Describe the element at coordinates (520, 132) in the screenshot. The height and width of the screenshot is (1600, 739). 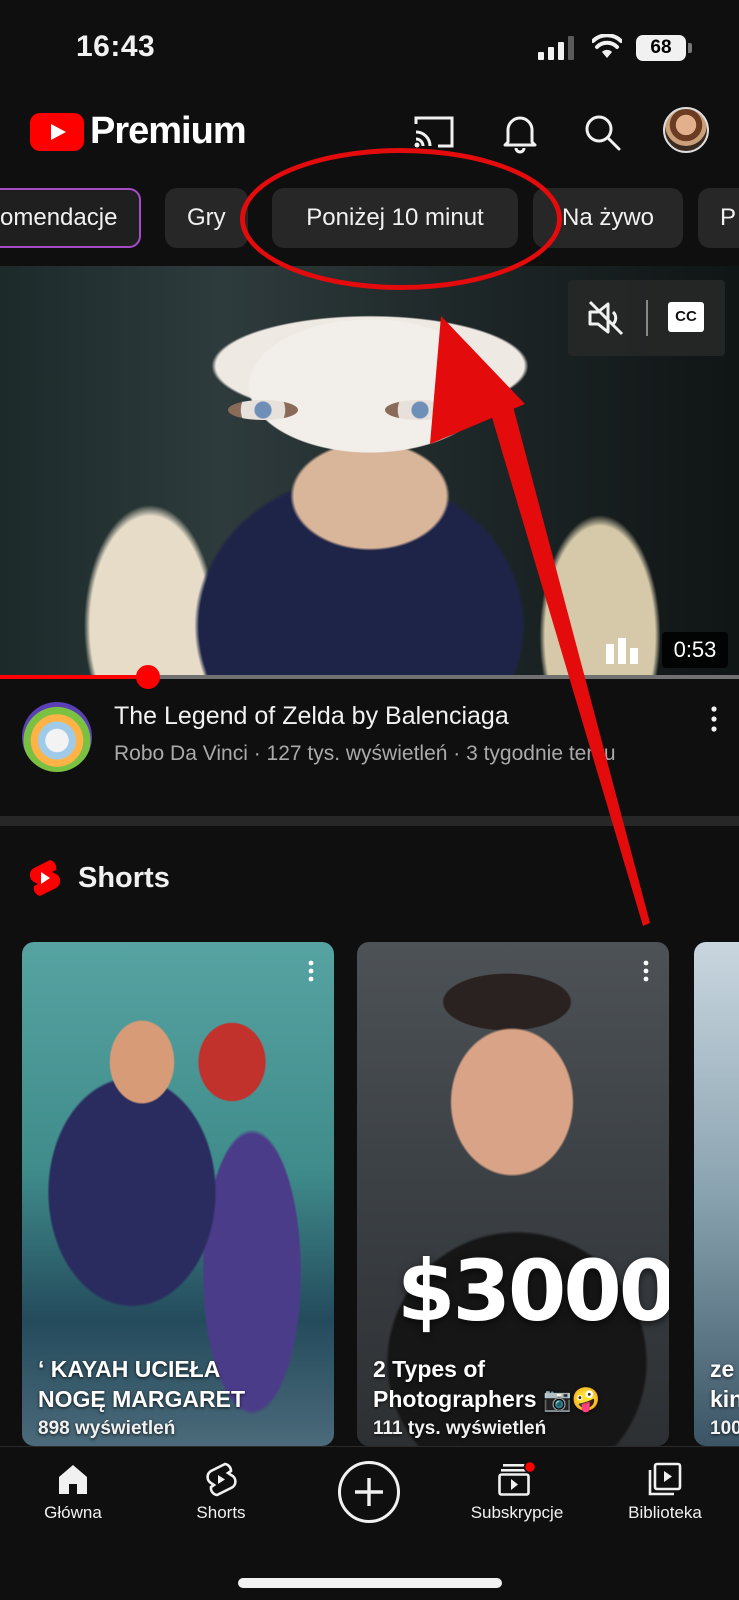
I see `notifications-bell-icon` at that location.